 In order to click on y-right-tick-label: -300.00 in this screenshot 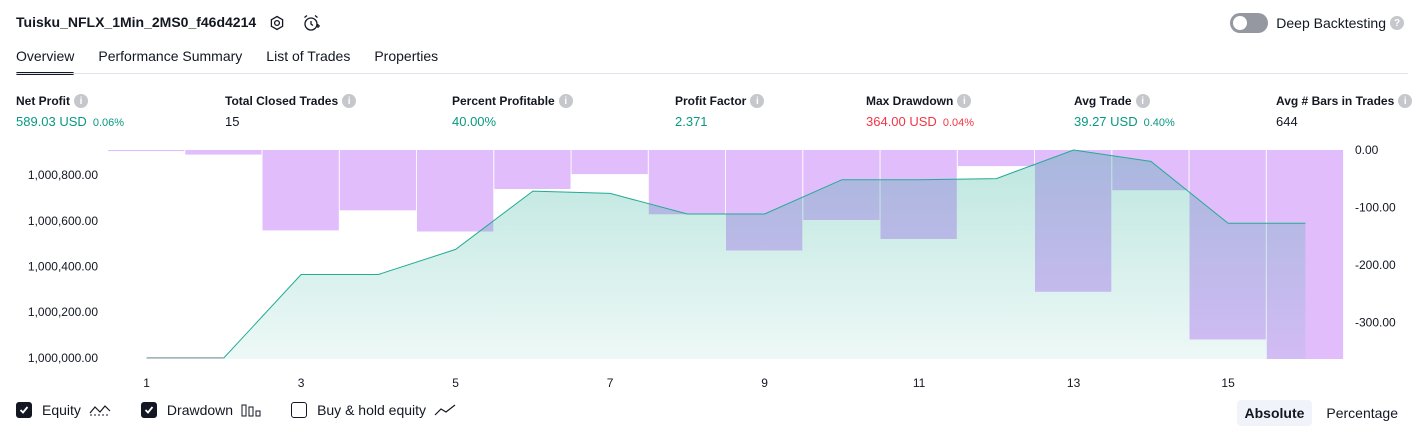, I will do `click(1375, 322)`.